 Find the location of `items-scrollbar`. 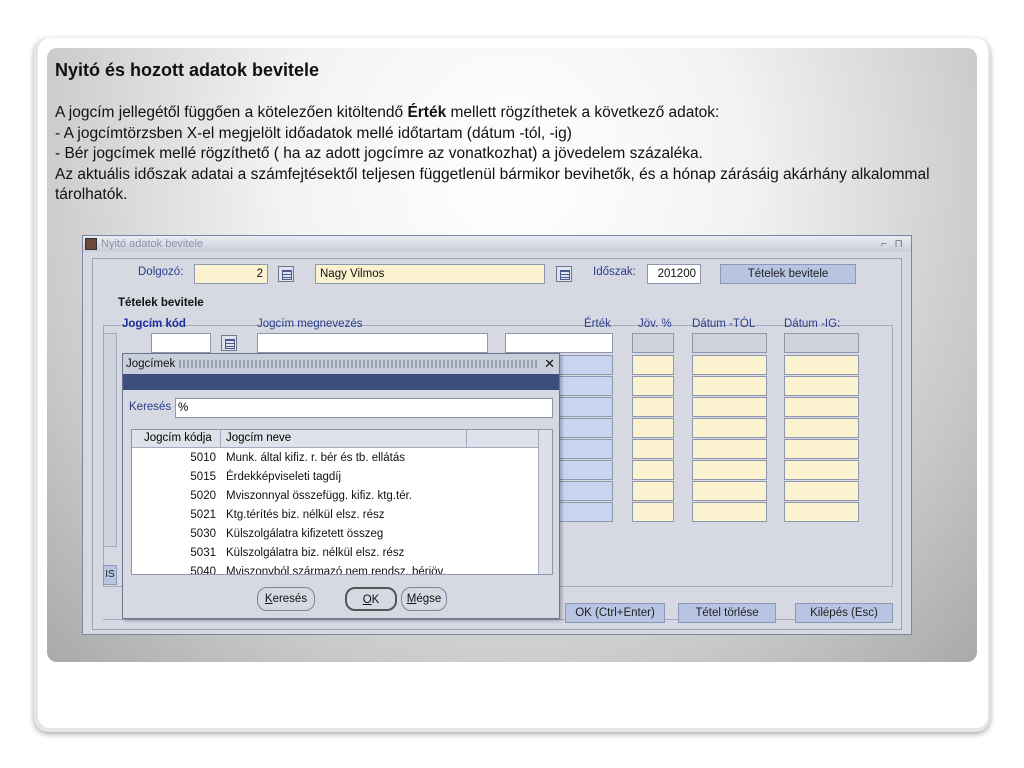

items-scrollbar is located at coordinates (110, 440).